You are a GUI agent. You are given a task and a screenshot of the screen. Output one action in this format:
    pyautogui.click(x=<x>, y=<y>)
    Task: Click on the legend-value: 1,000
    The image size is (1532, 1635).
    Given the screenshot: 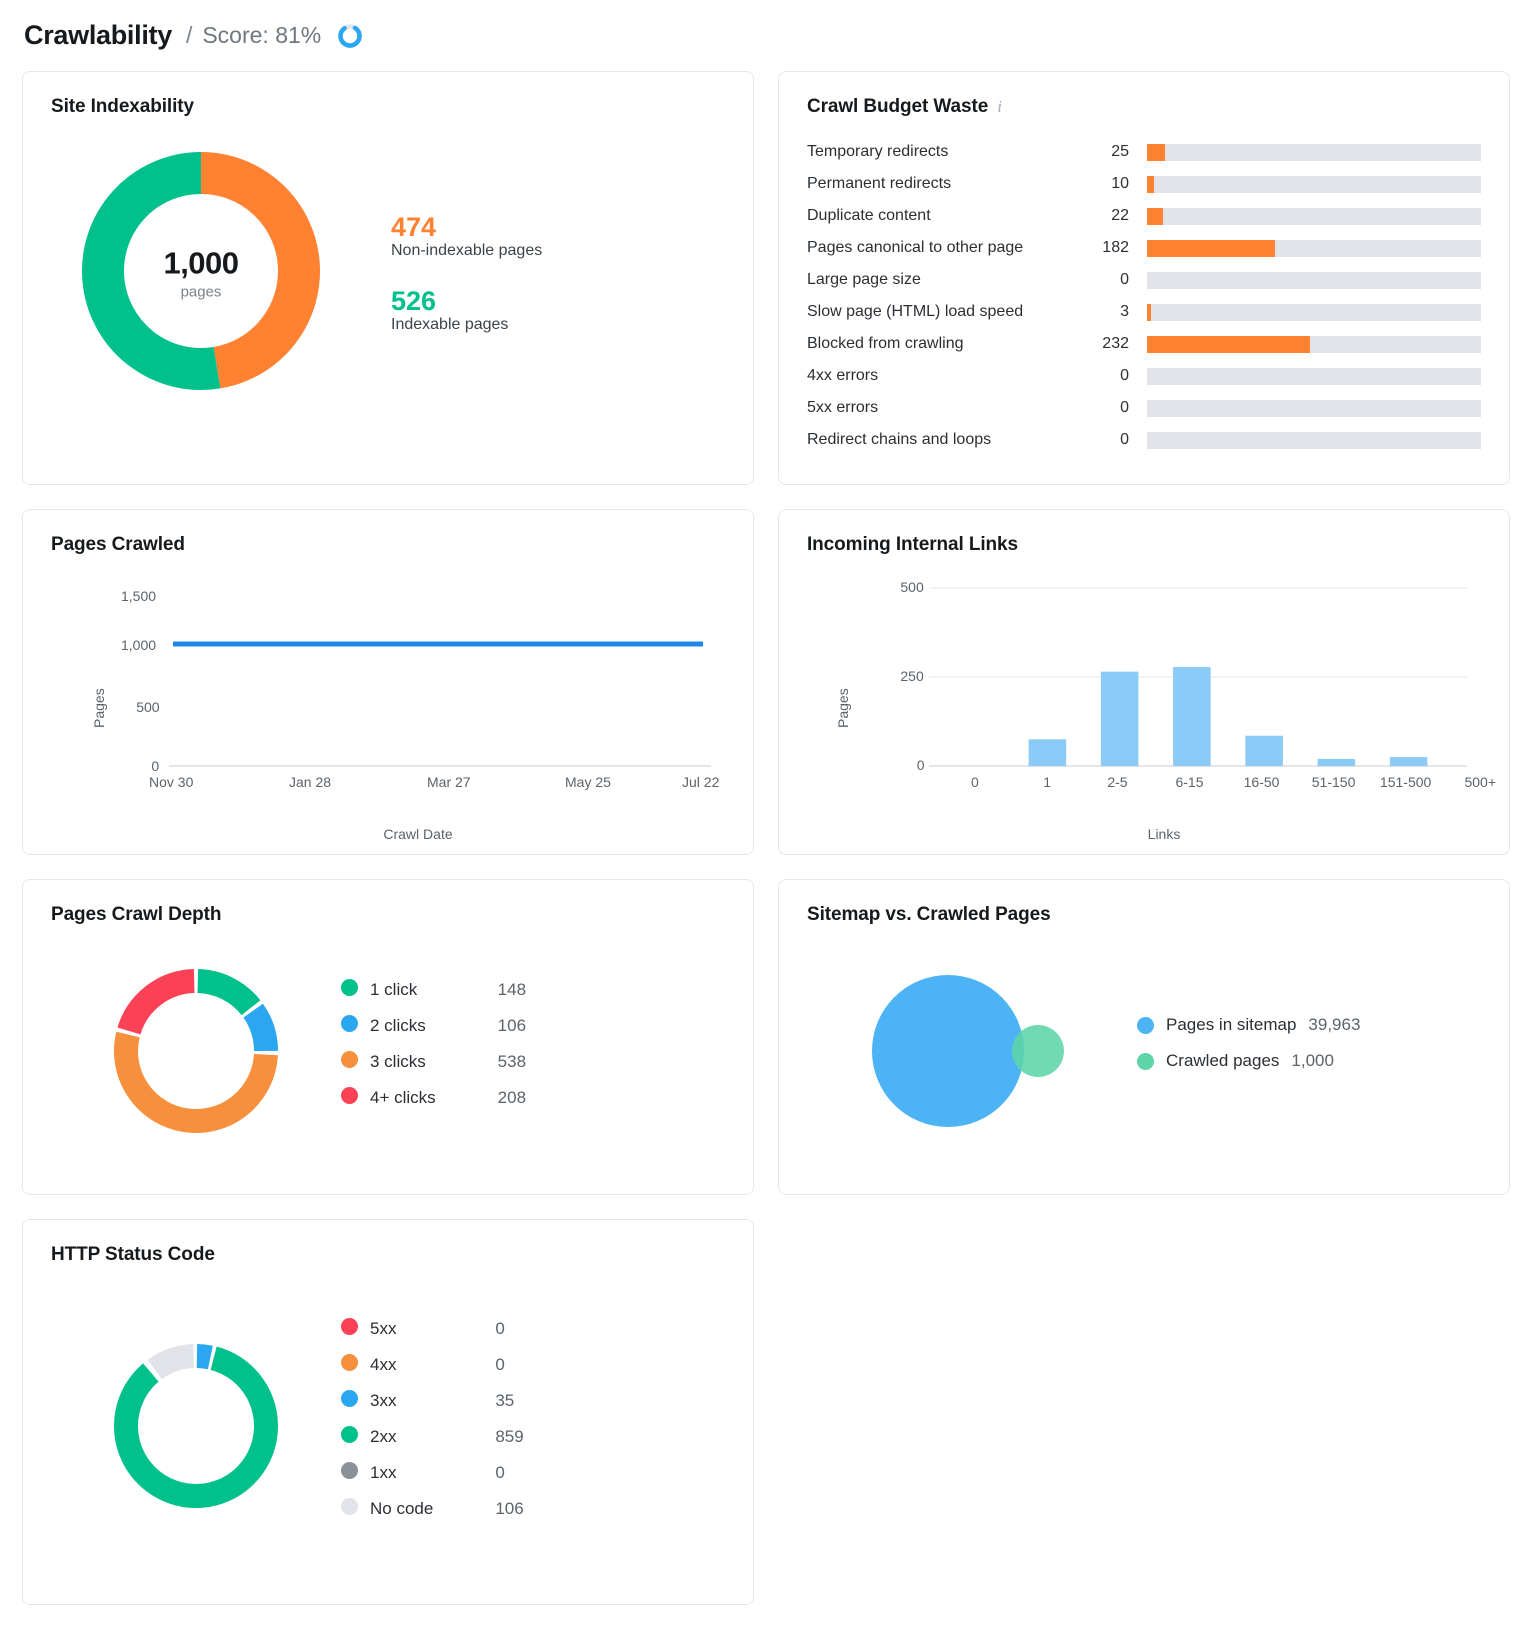 What is the action you would take?
    pyautogui.click(x=1312, y=1060)
    